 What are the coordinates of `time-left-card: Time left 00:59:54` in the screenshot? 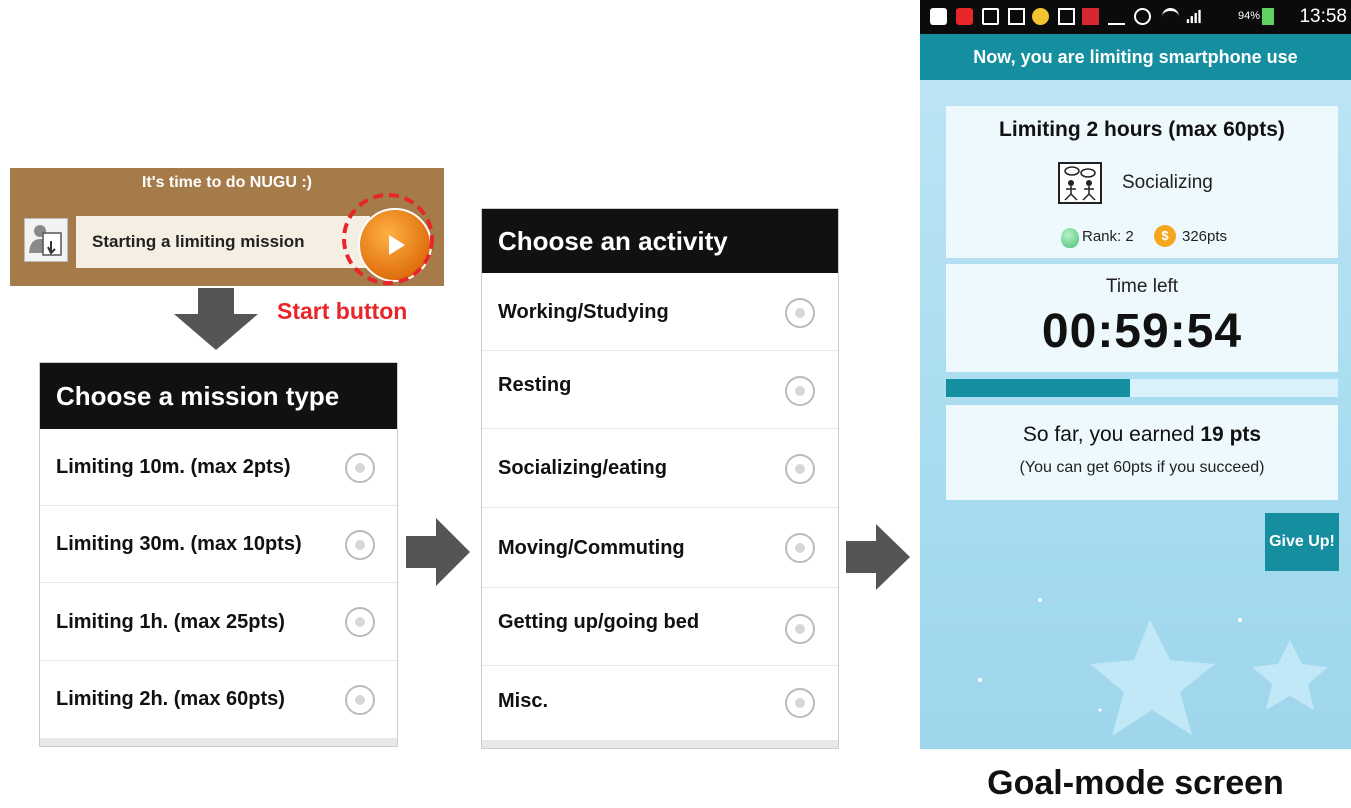 It's located at (1142, 318).